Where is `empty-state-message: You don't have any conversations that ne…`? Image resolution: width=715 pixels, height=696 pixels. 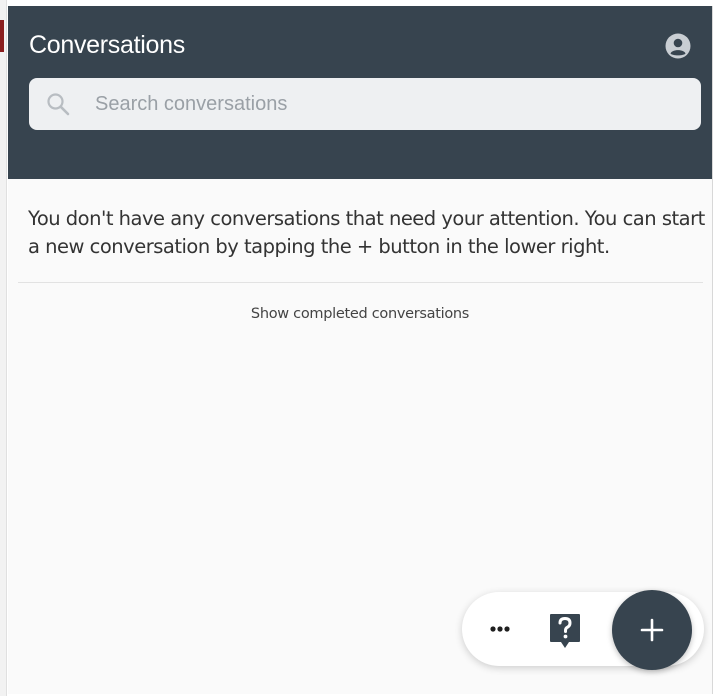
empty-state-message: You don't have any conversations that ne… is located at coordinates (366, 232).